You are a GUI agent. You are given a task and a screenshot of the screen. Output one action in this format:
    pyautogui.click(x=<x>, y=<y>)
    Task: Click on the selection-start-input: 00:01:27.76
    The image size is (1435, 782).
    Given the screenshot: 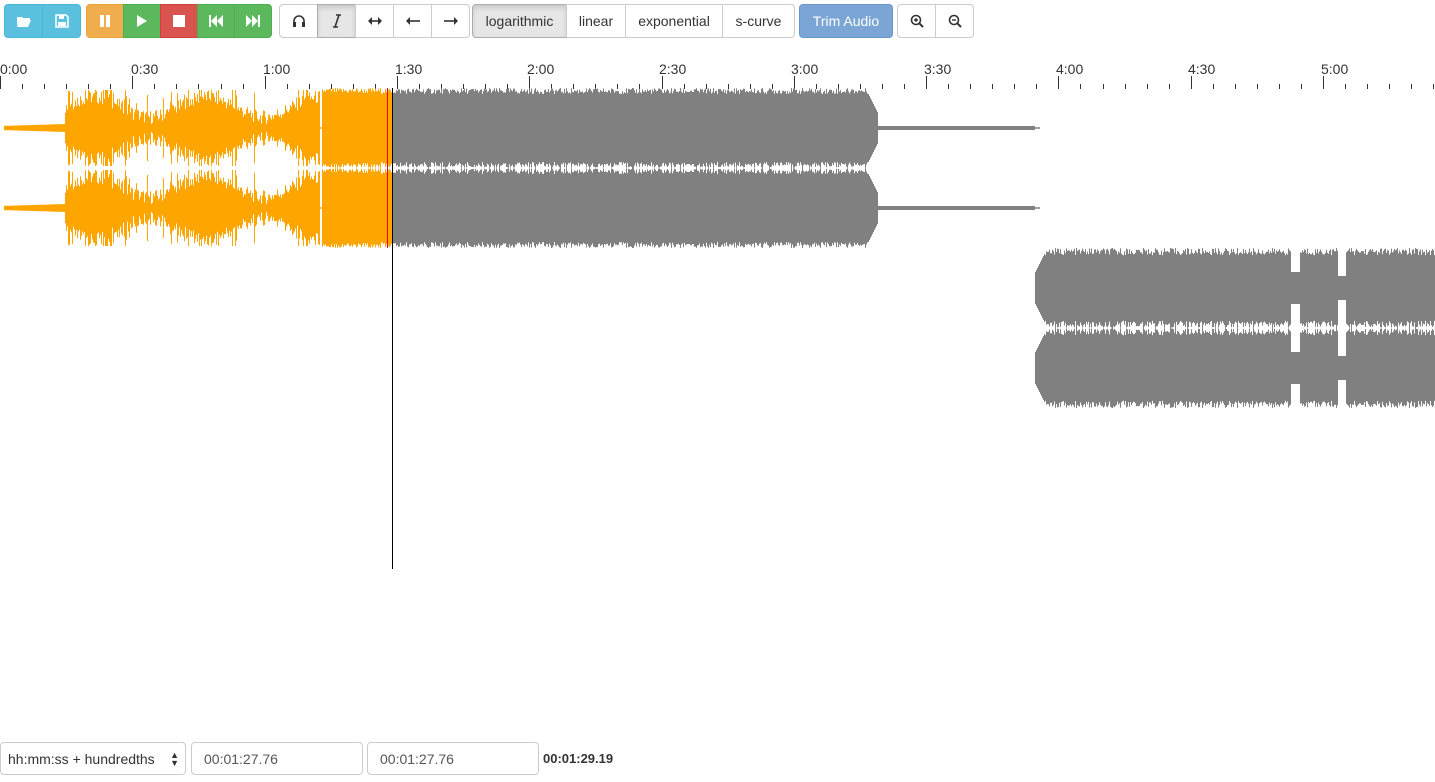 What is the action you would take?
    pyautogui.click(x=277, y=758)
    